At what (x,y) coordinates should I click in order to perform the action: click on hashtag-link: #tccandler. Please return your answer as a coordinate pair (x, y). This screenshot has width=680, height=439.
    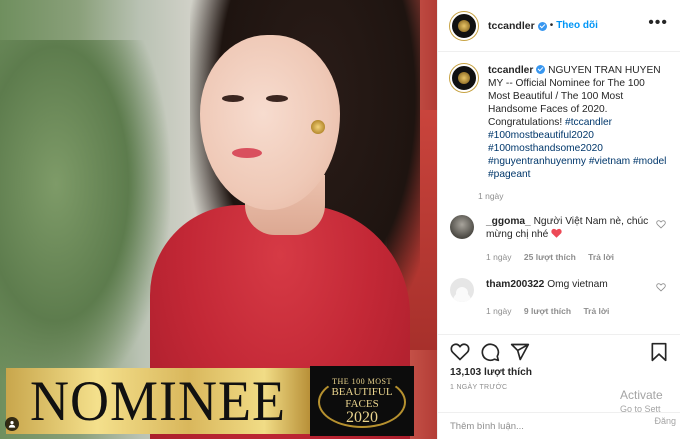
    Looking at the image, I should click on (588, 122).